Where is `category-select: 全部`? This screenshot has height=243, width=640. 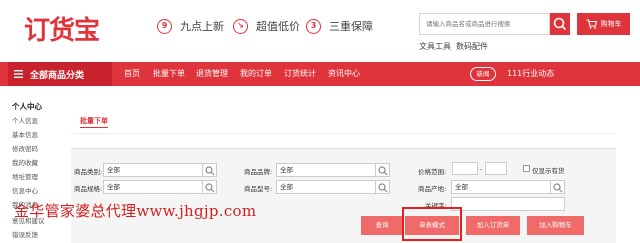
category-select: 全部 is located at coordinates (153, 170).